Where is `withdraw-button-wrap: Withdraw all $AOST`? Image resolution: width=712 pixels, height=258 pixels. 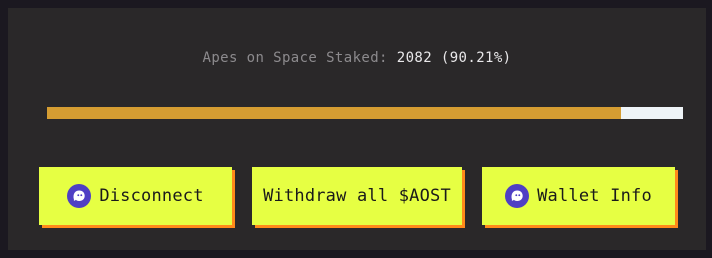 withdraw-button-wrap: Withdraw all $AOST is located at coordinates (358, 197).